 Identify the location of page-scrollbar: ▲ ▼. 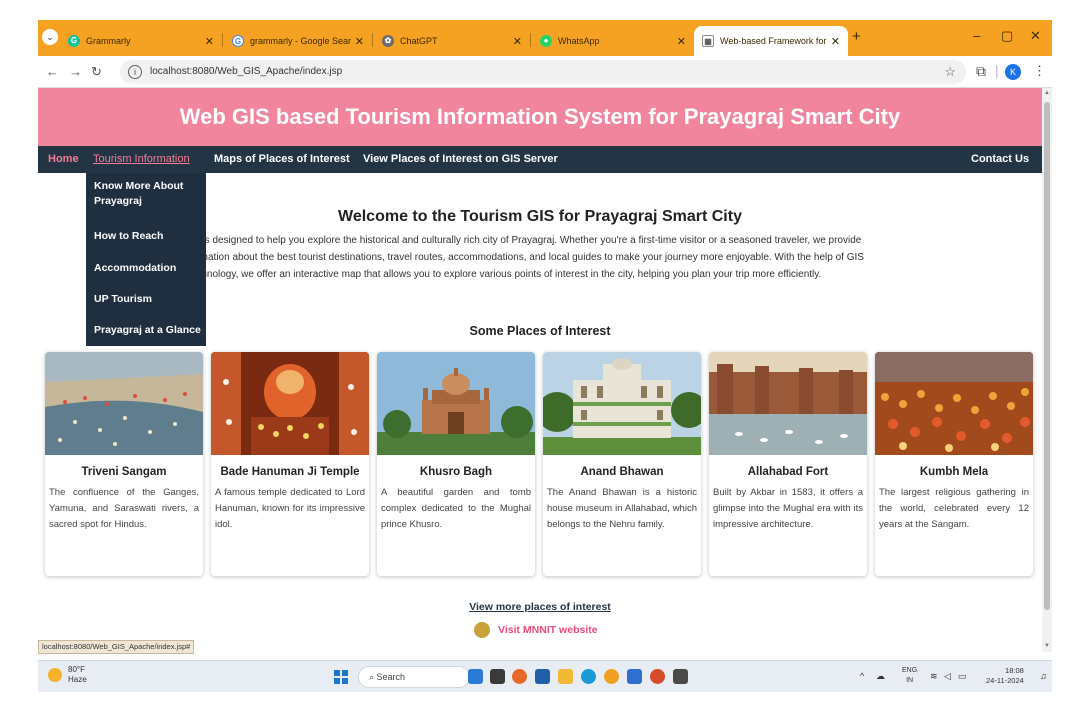
(1047, 370).